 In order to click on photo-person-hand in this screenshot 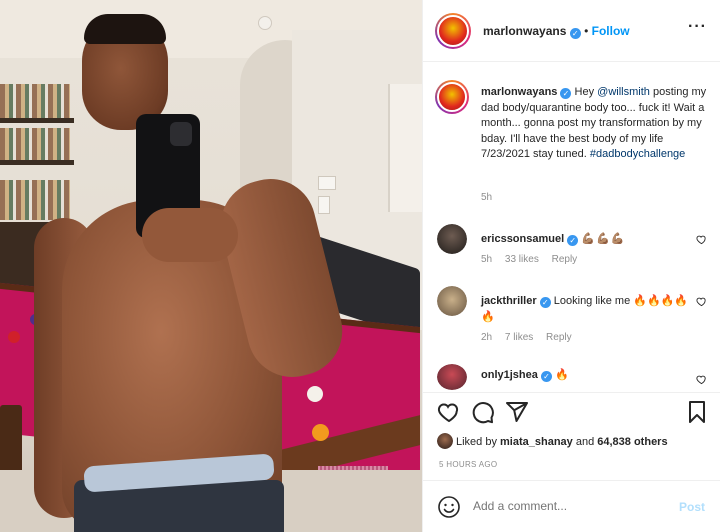, I will do `click(190, 235)`.